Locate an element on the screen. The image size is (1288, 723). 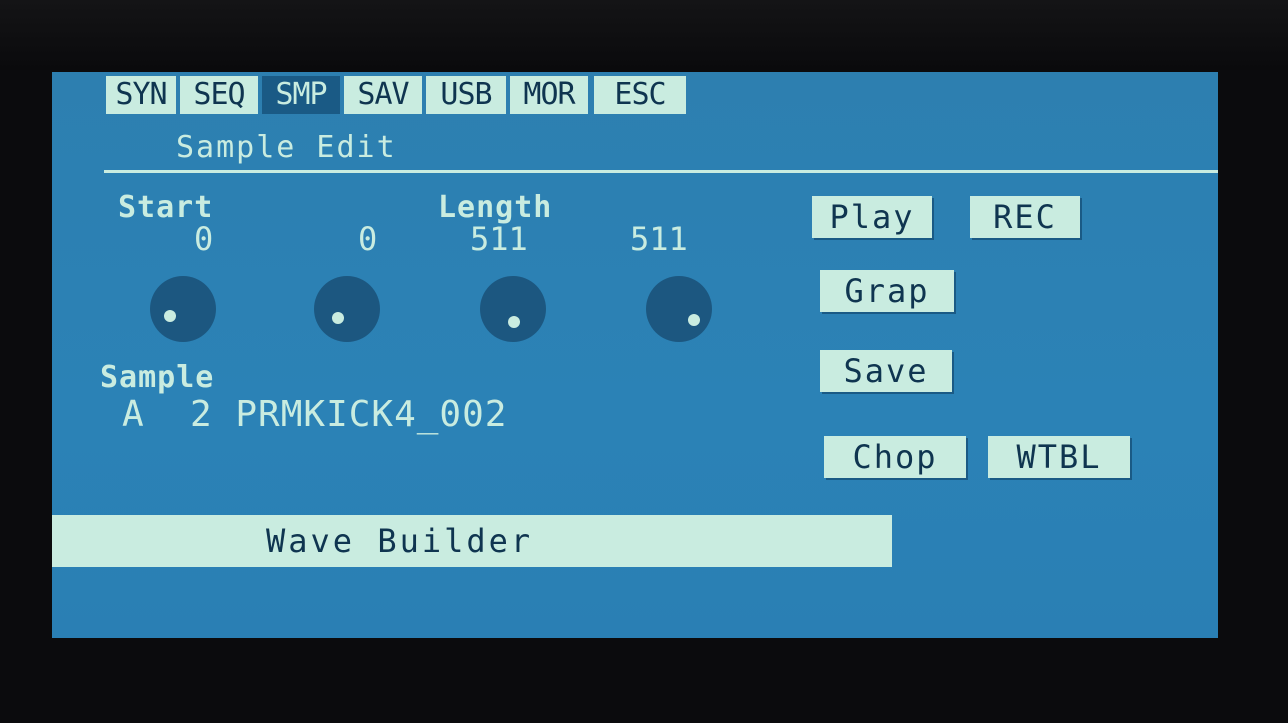
menu-seq: SEQ is located at coordinates (219, 95).